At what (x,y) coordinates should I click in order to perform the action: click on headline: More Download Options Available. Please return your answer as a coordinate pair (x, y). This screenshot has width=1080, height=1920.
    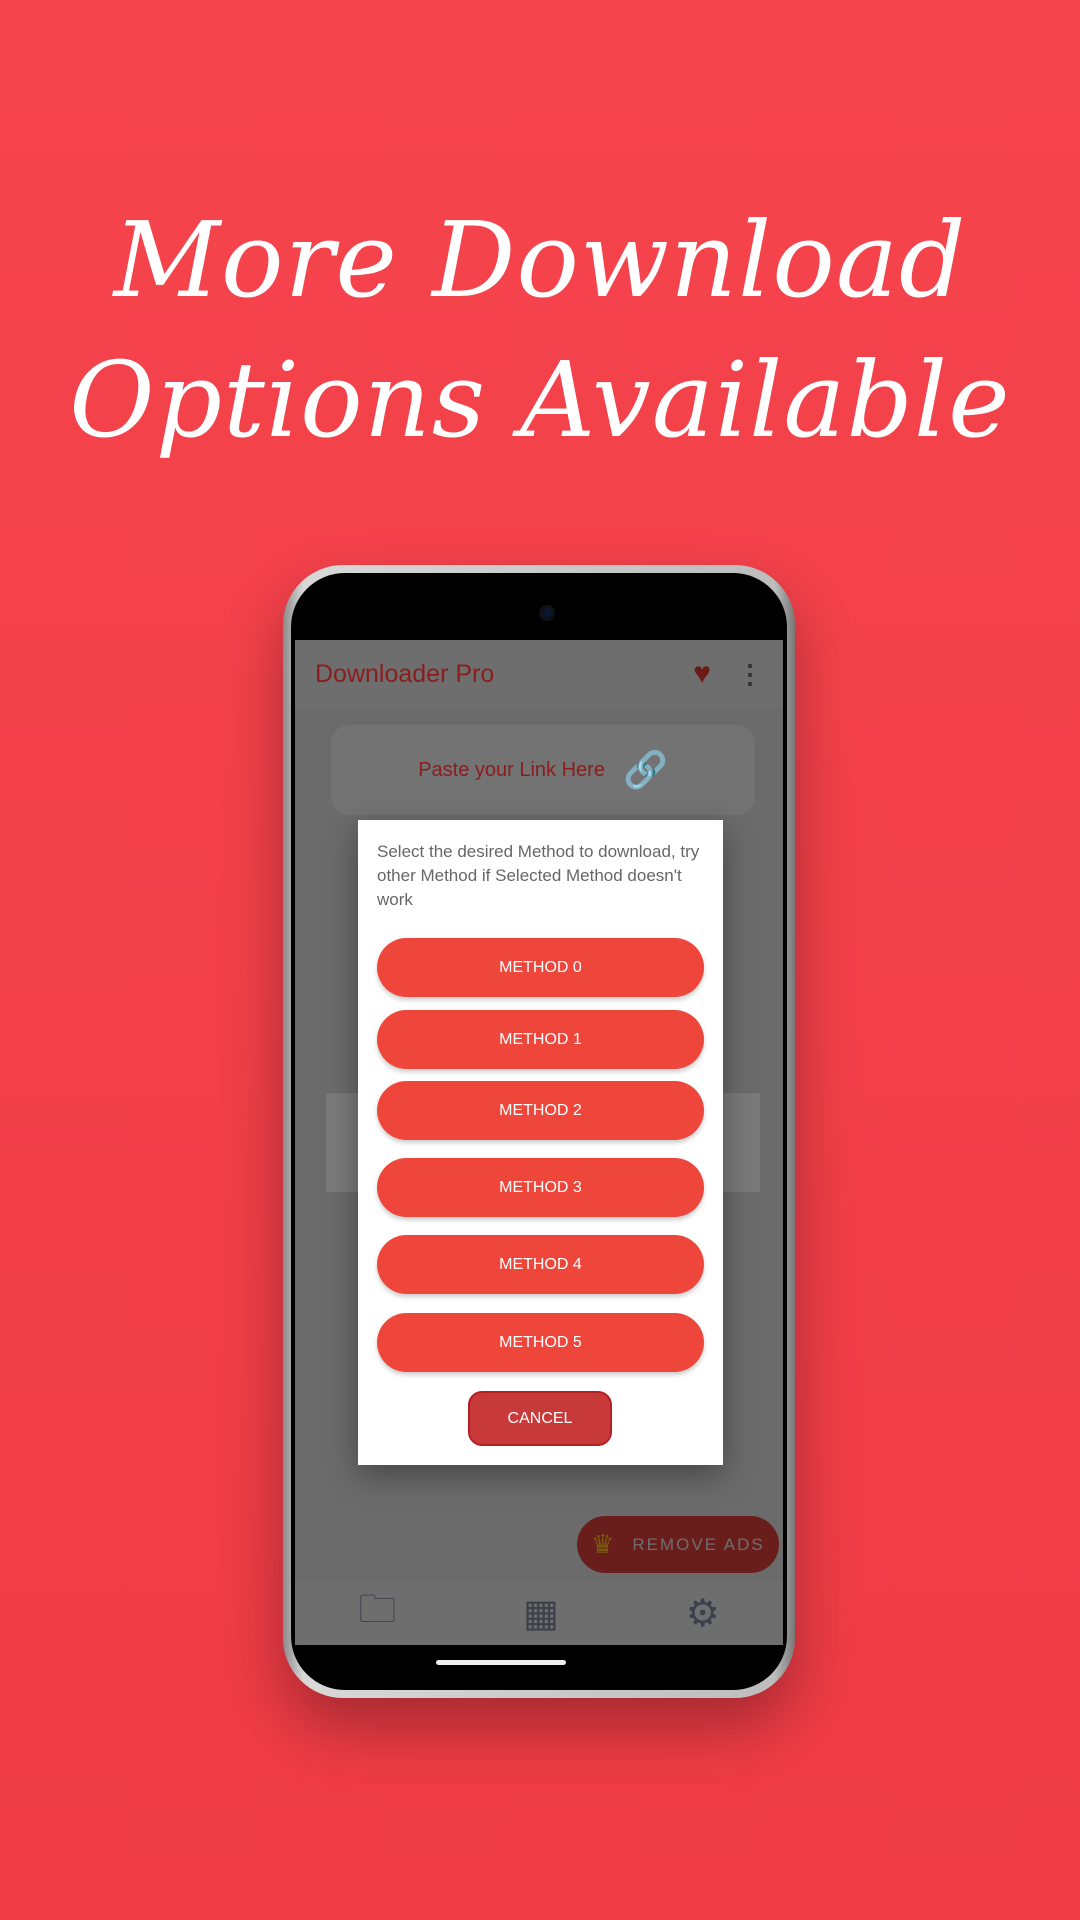
    Looking at the image, I should click on (540, 330).